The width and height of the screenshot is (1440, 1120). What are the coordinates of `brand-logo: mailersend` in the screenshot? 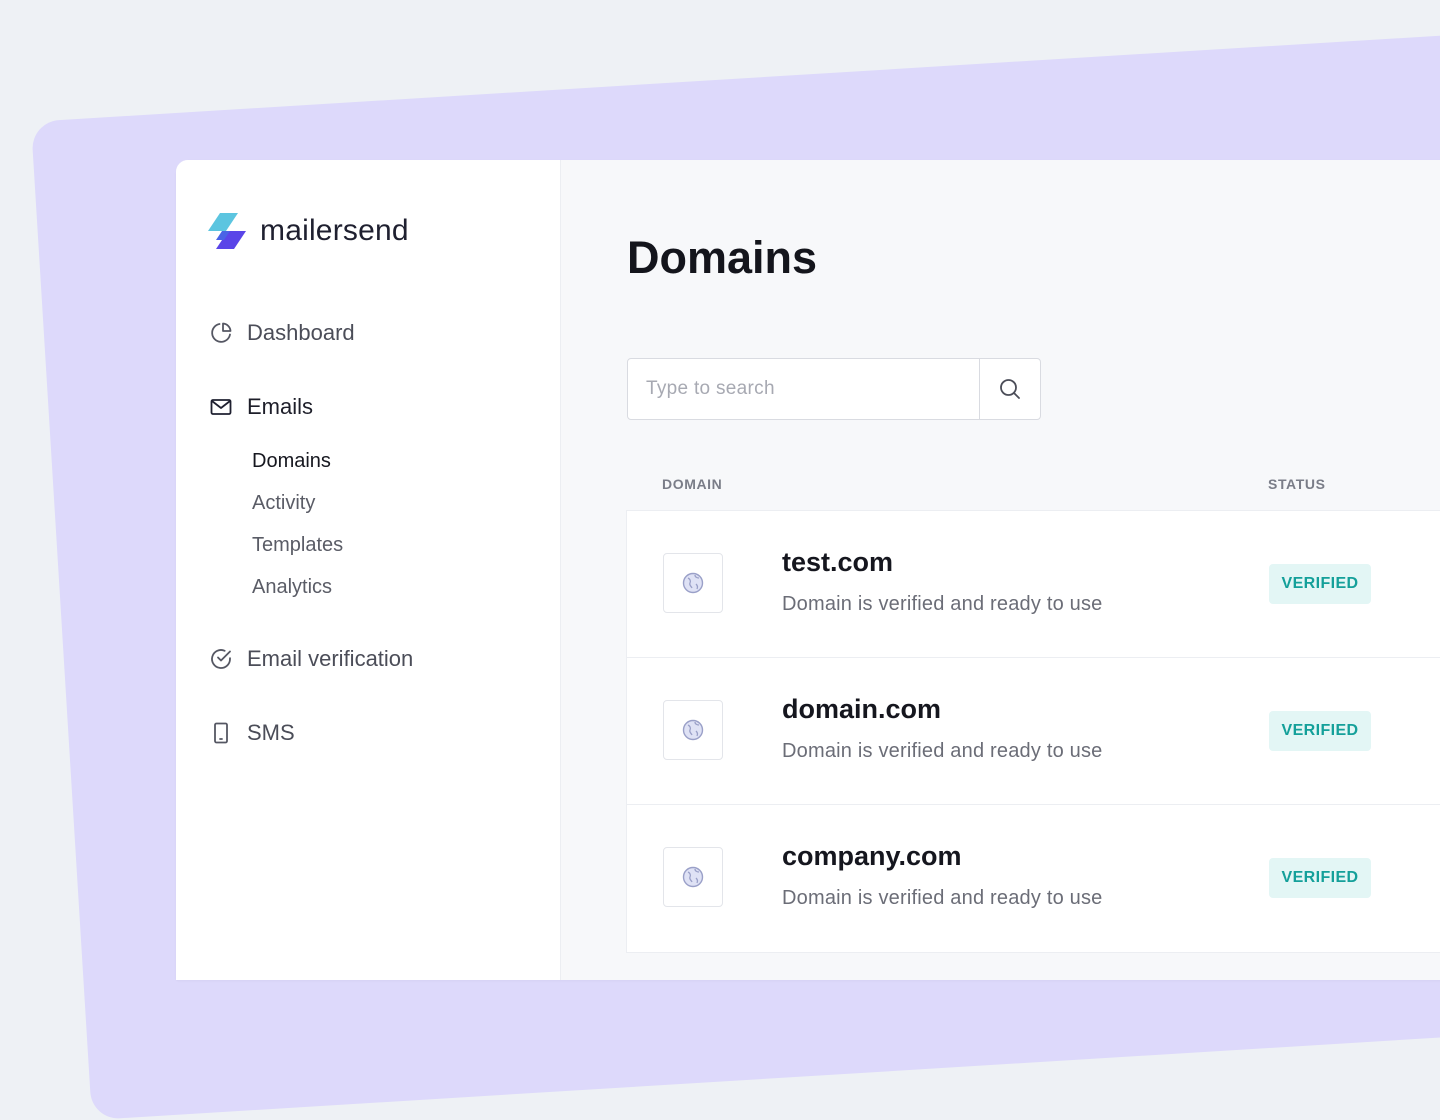 It's located at (308, 231).